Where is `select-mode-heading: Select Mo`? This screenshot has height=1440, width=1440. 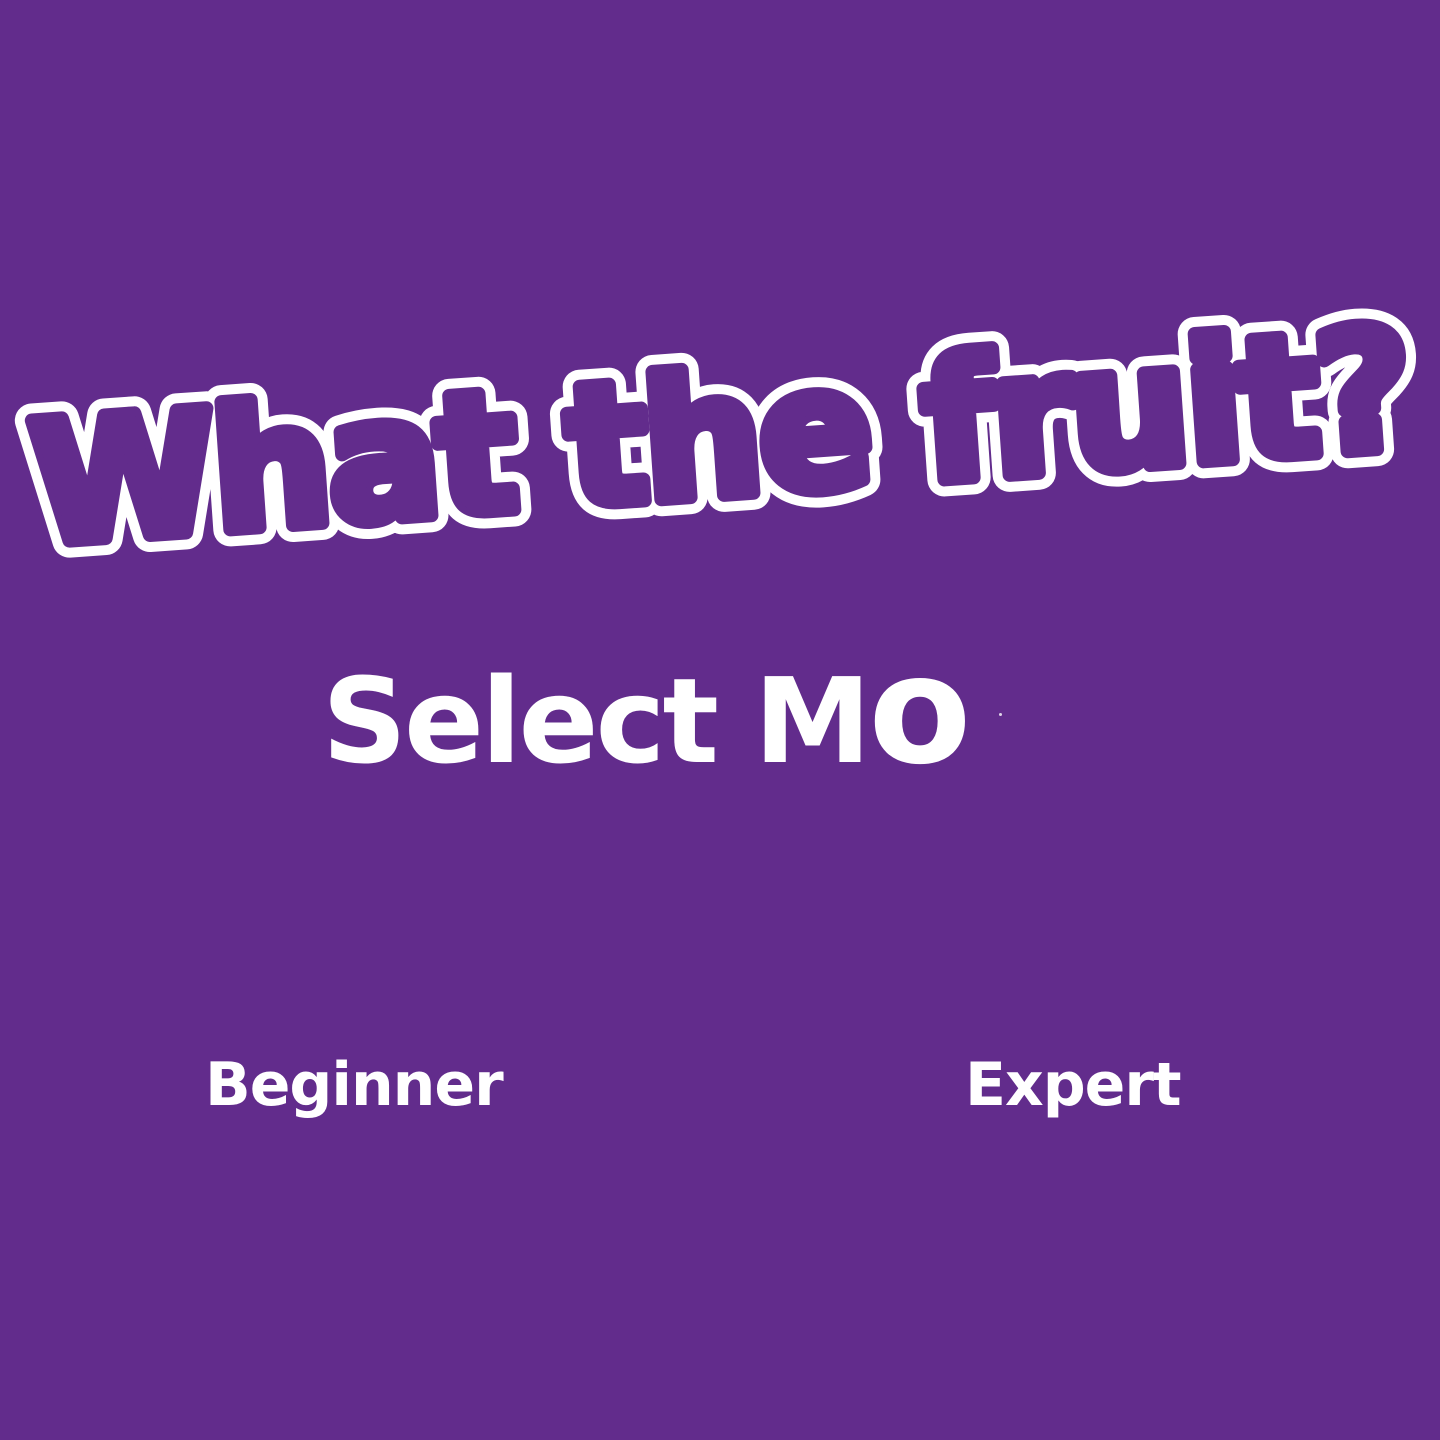
select-mode-heading: Select Mo is located at coordinates (646, 713).